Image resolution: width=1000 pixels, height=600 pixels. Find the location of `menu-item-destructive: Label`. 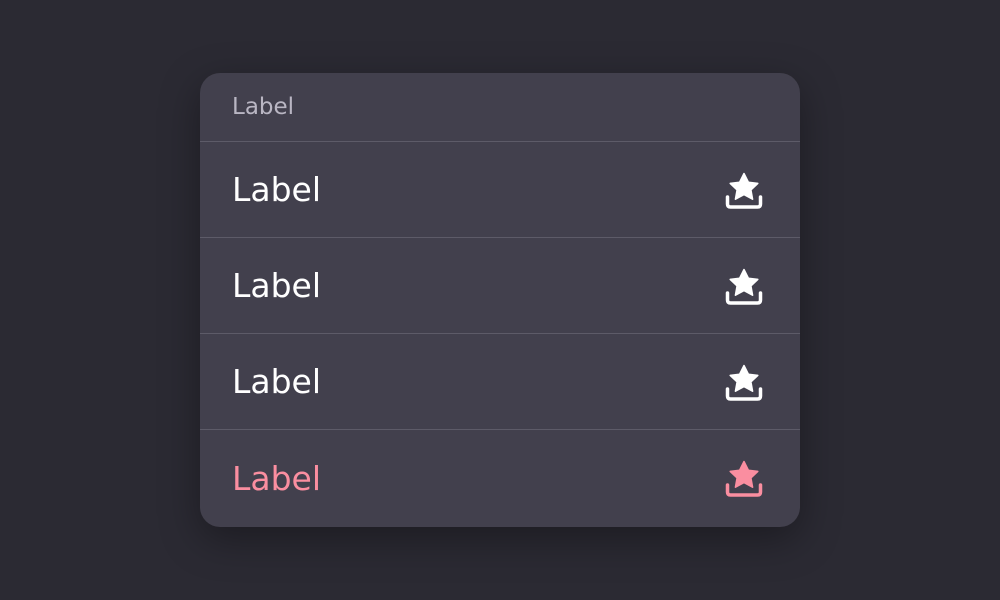

menu-item-destructive: Label is located at coordinates (500, 478).